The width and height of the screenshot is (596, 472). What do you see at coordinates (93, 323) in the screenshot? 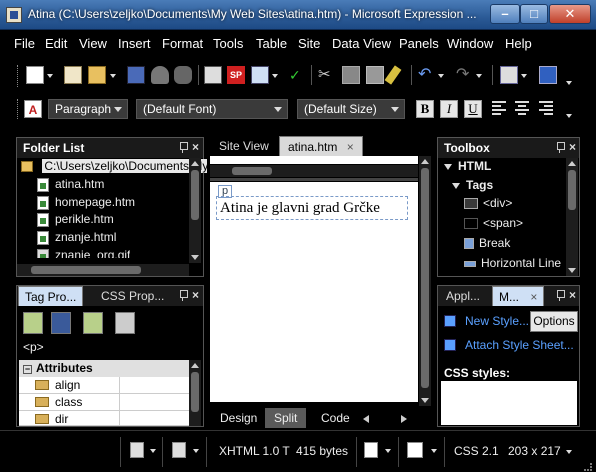
I see `show-set-properties-icon` at bounding box center [93, 323].